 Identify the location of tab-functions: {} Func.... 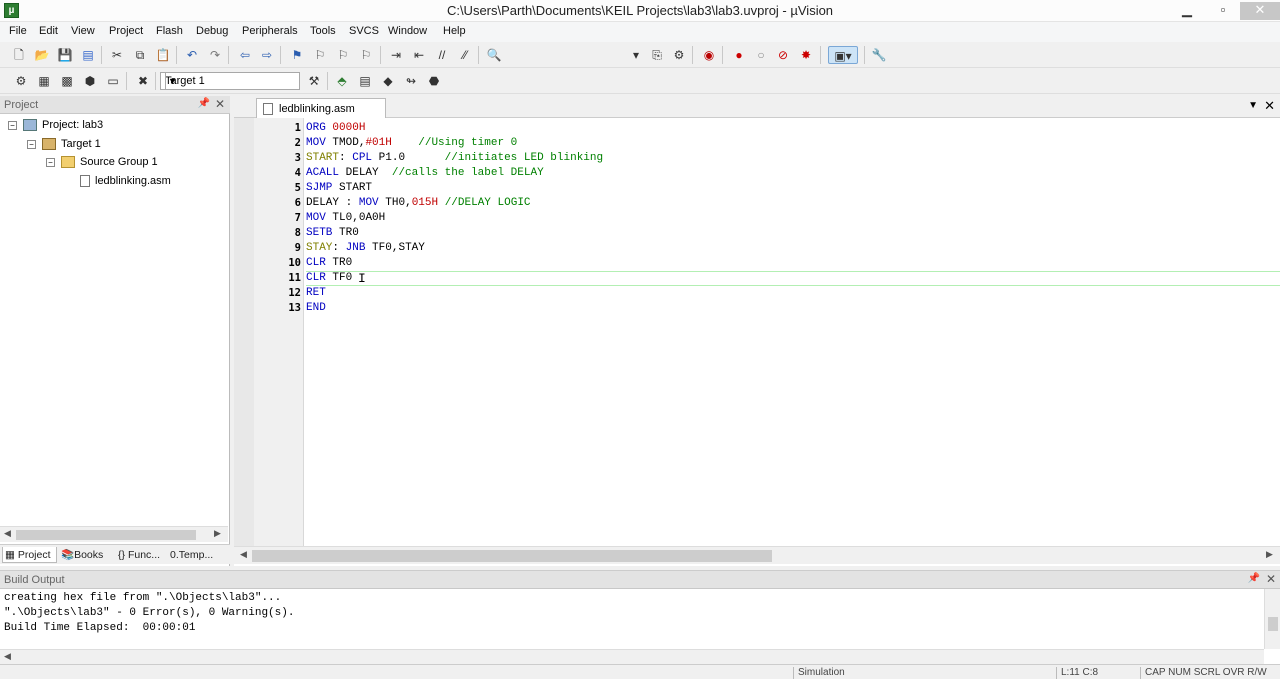
(141, 555).